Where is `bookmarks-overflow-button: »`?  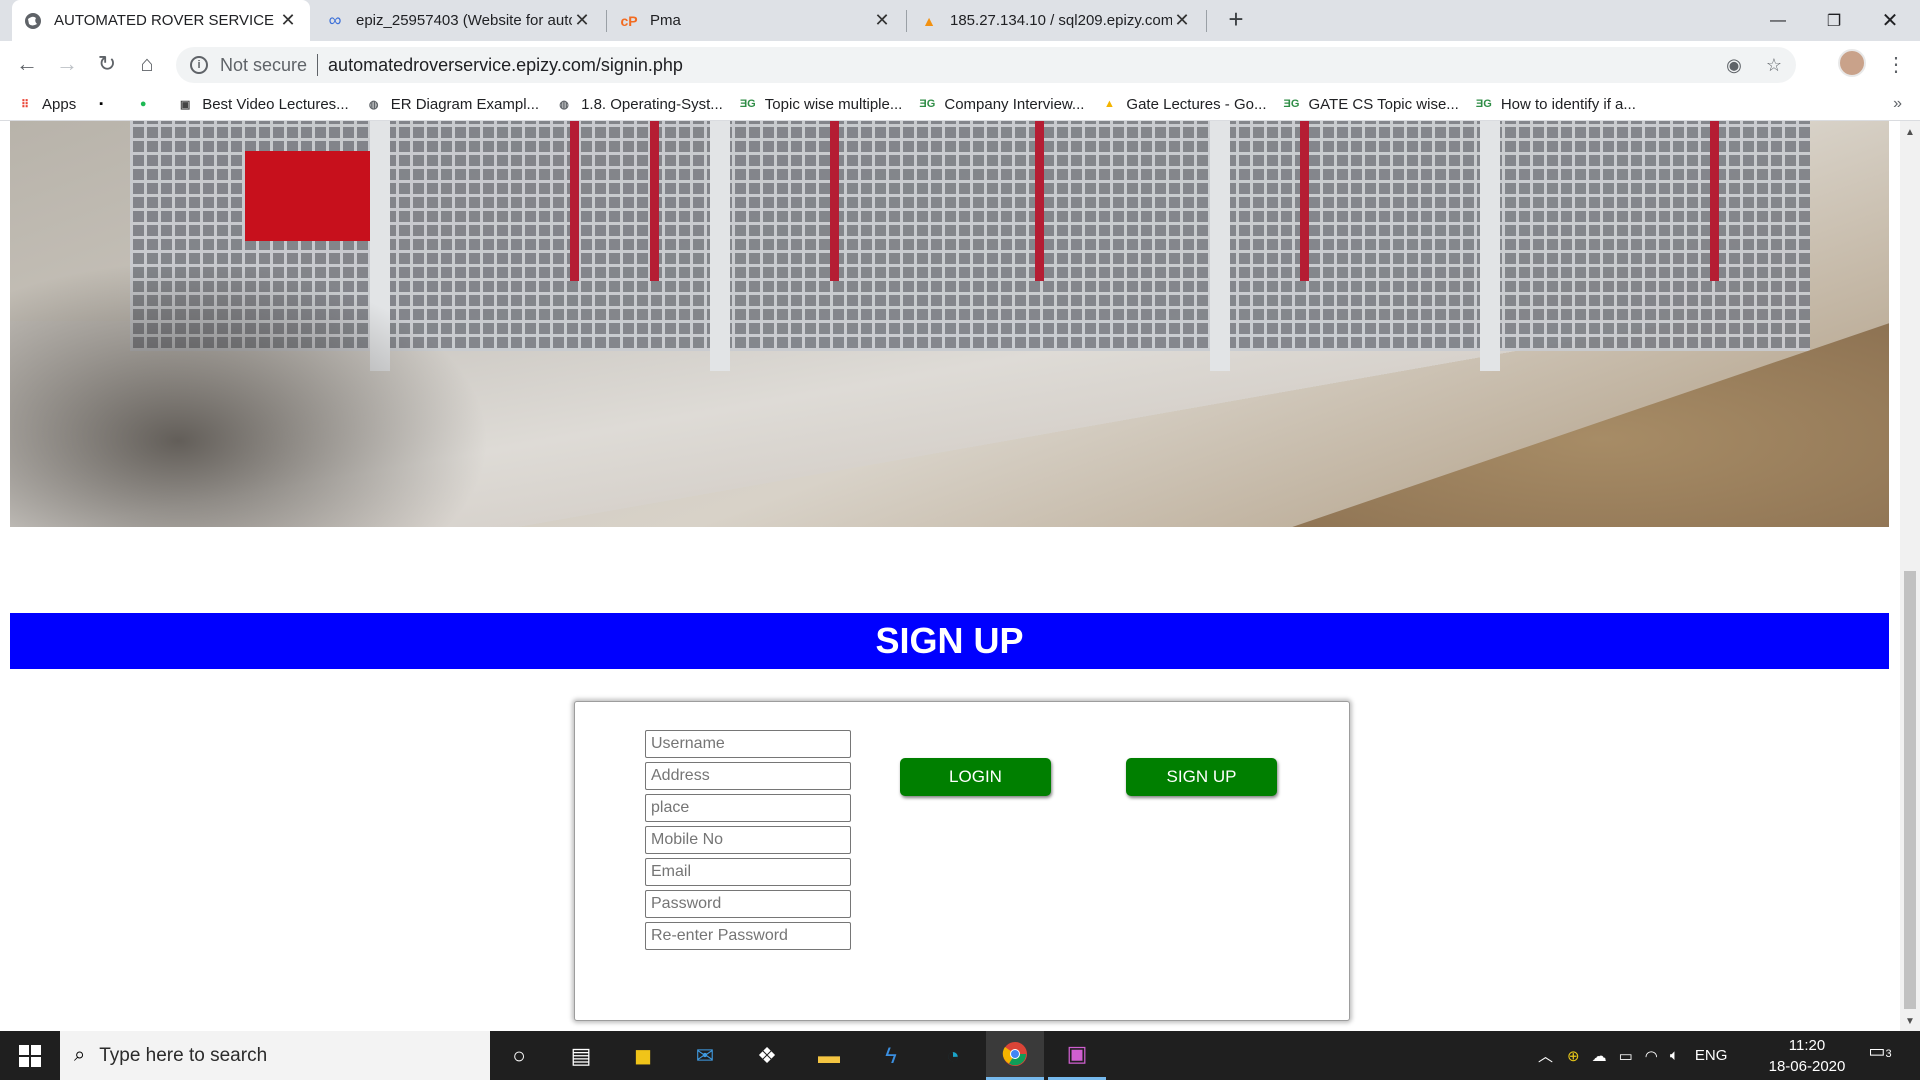 bookmarks-overflow-button: » is located at coordinates (1897, 104).